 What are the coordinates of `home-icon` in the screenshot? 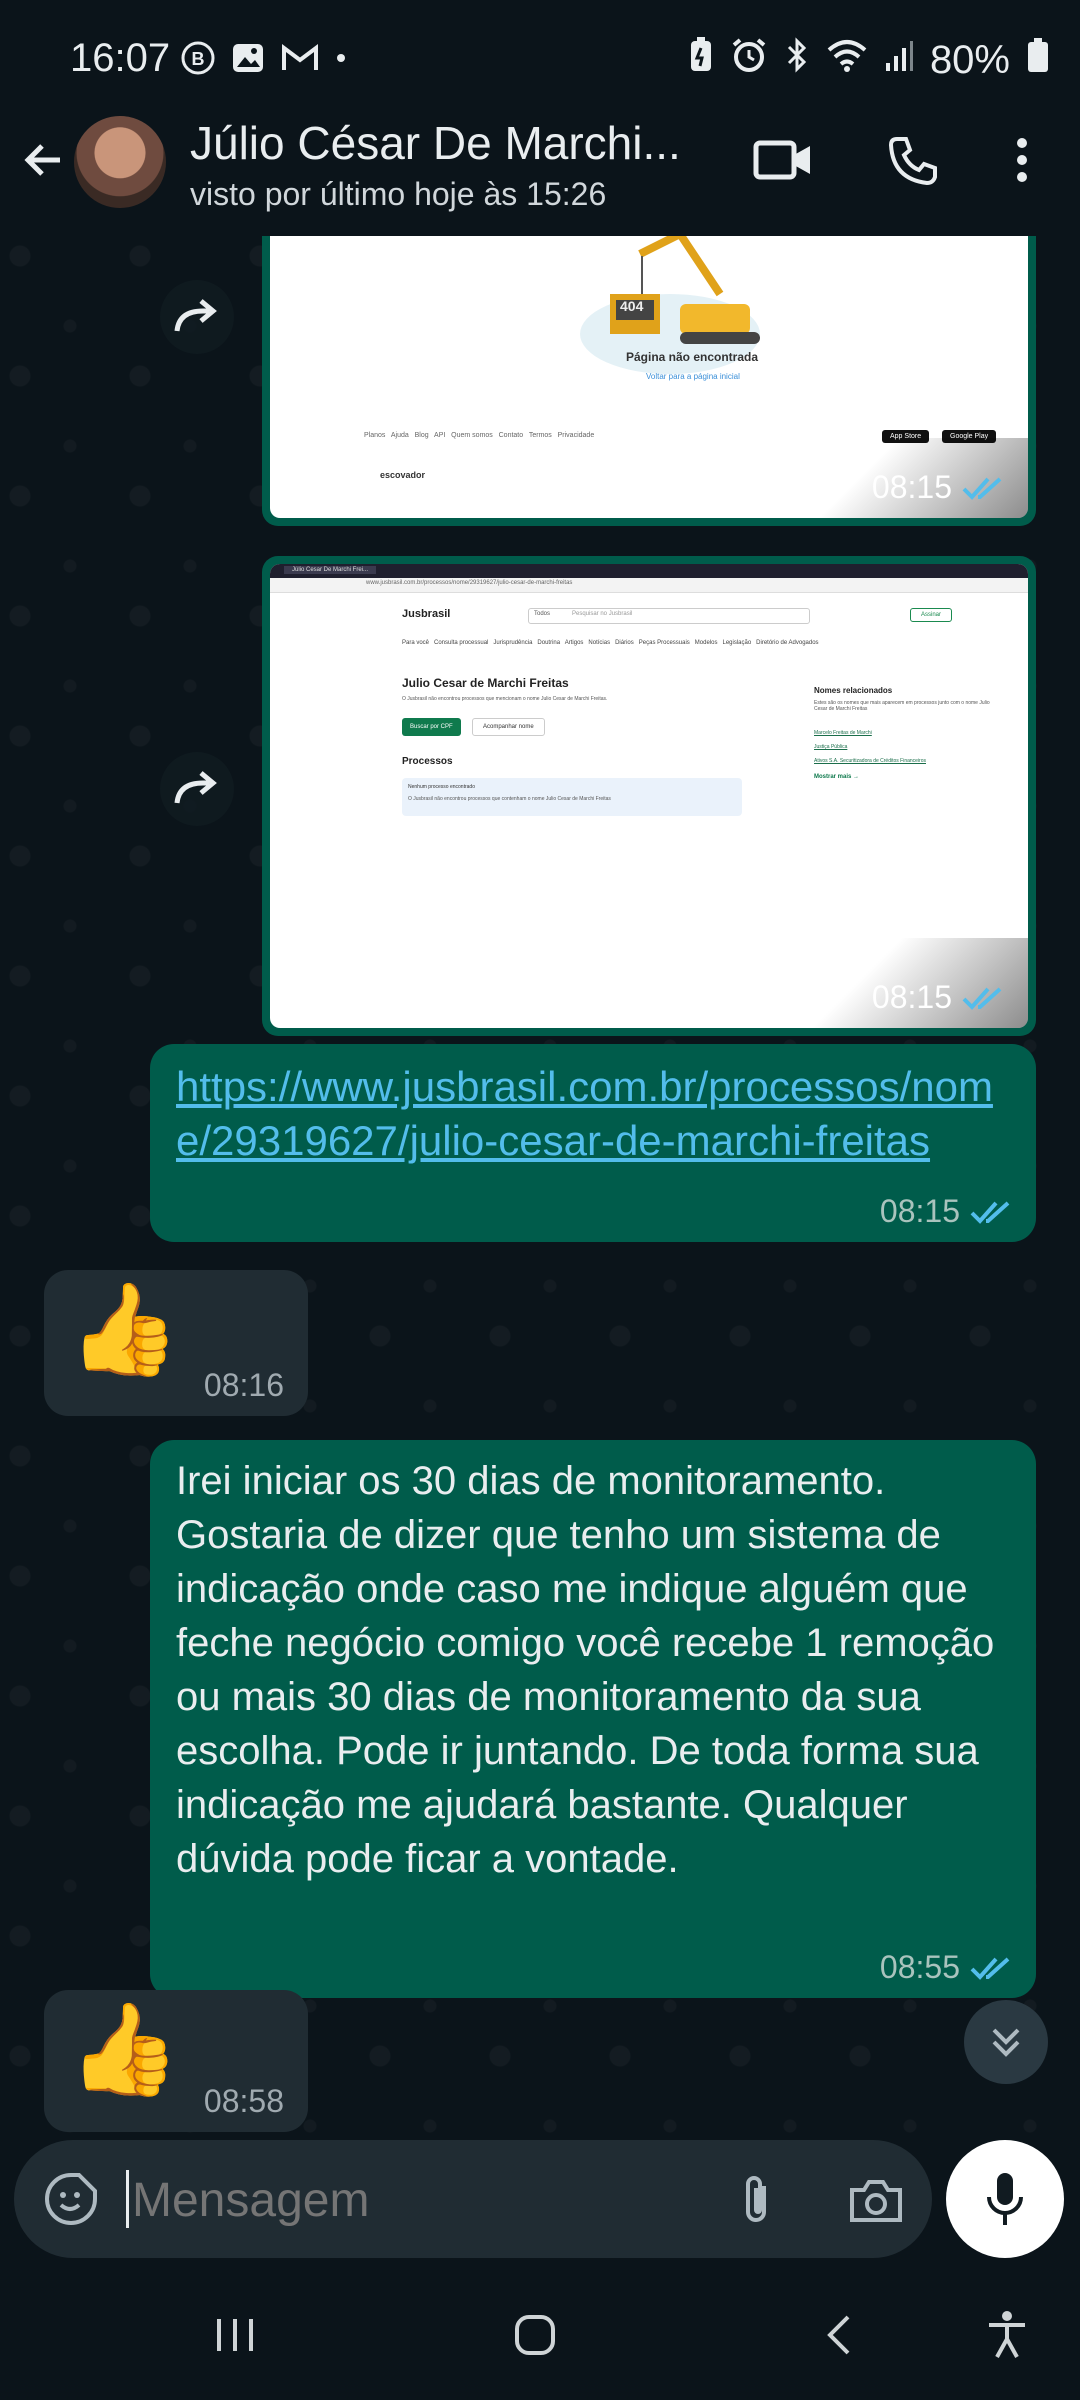 It's located at (535, 2335).